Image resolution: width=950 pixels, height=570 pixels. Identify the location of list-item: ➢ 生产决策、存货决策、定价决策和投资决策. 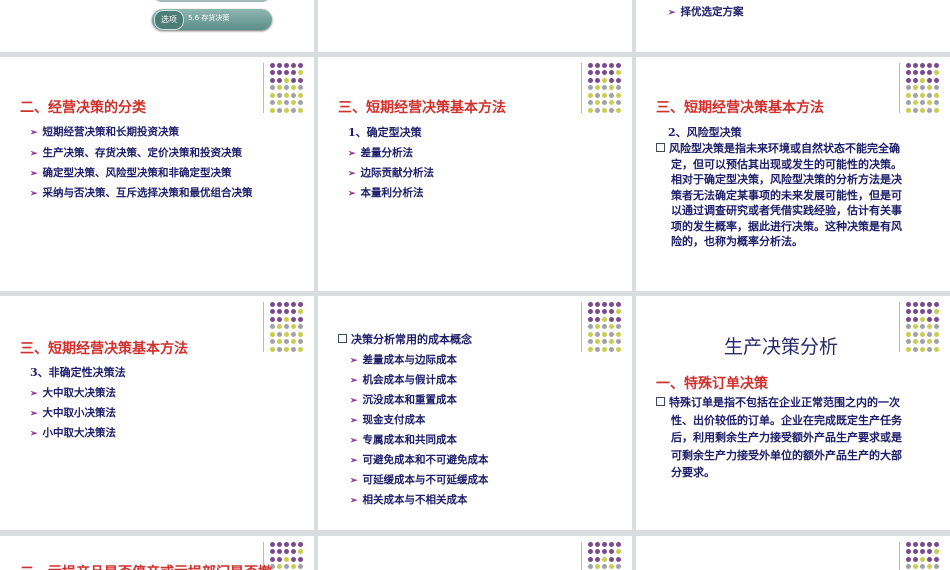
(136, 153).